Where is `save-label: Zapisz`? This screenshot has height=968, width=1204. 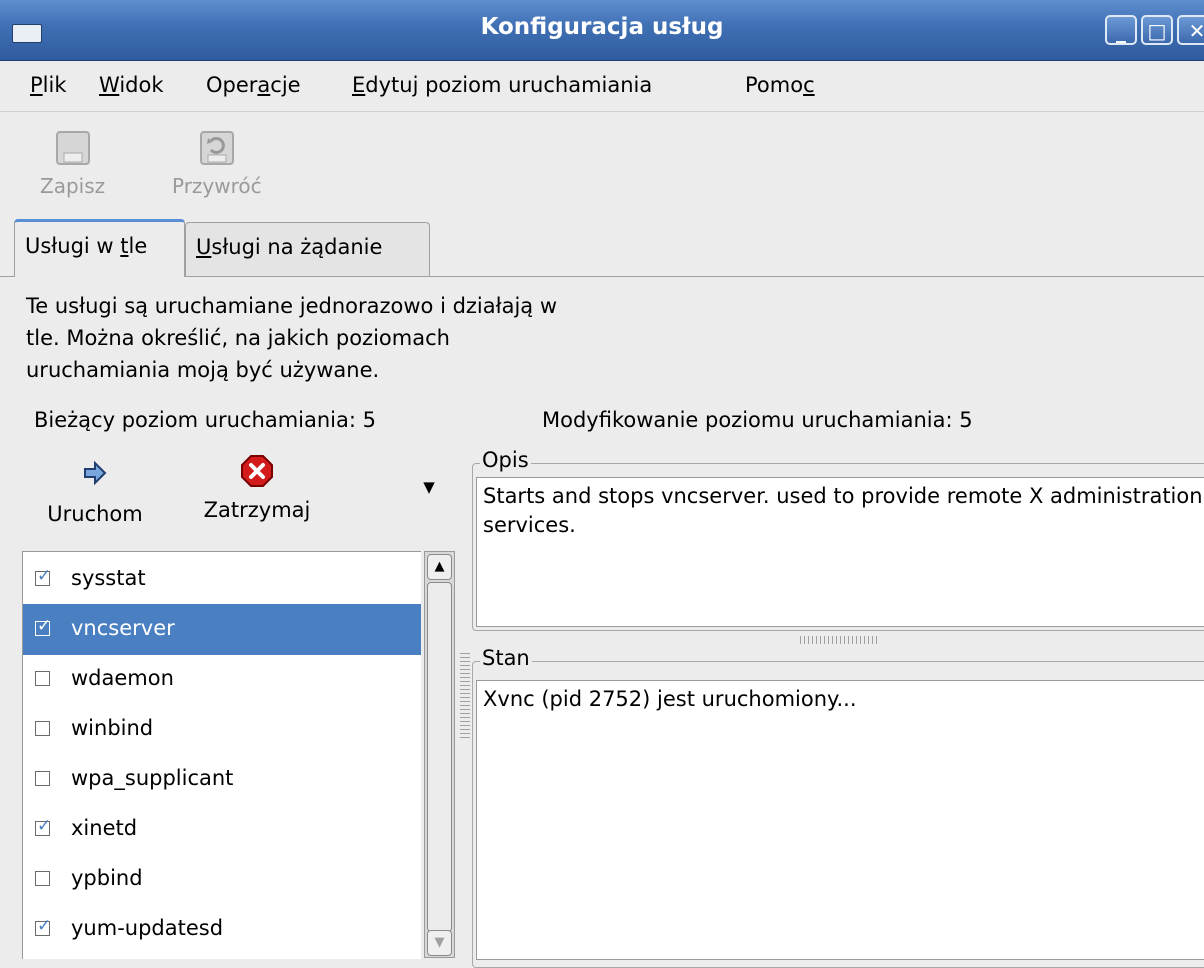
save-label: Zapisz is located at coordinates (73, 186).